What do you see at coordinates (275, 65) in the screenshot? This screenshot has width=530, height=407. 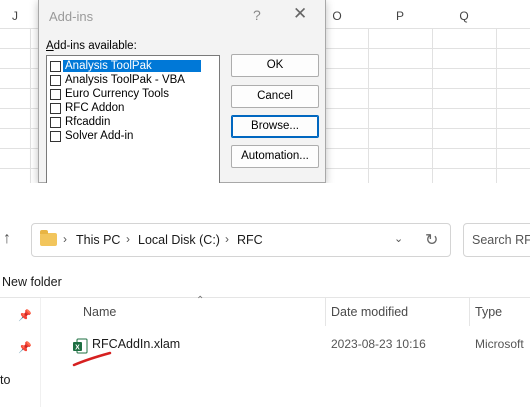 I see `ok-button: OK` at bounding box center [275, 65].